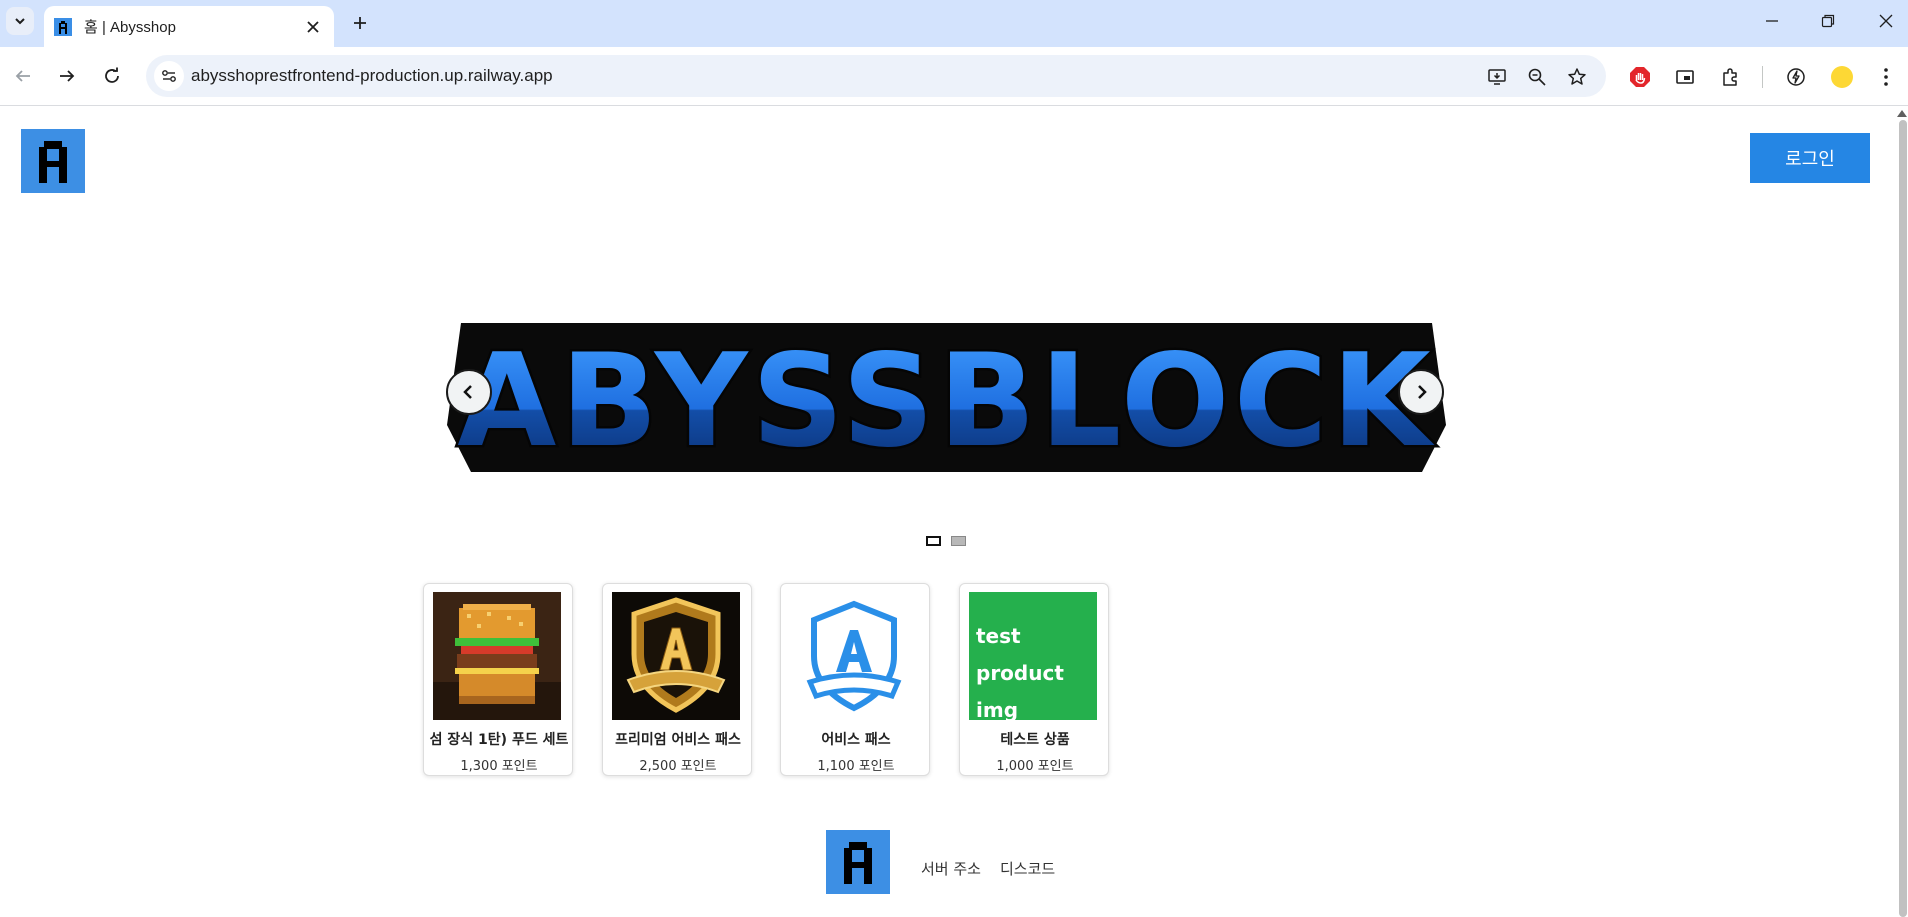 The image size is (1908, 917). I want to click on picture-in-picture-button, so click(1685, 77).